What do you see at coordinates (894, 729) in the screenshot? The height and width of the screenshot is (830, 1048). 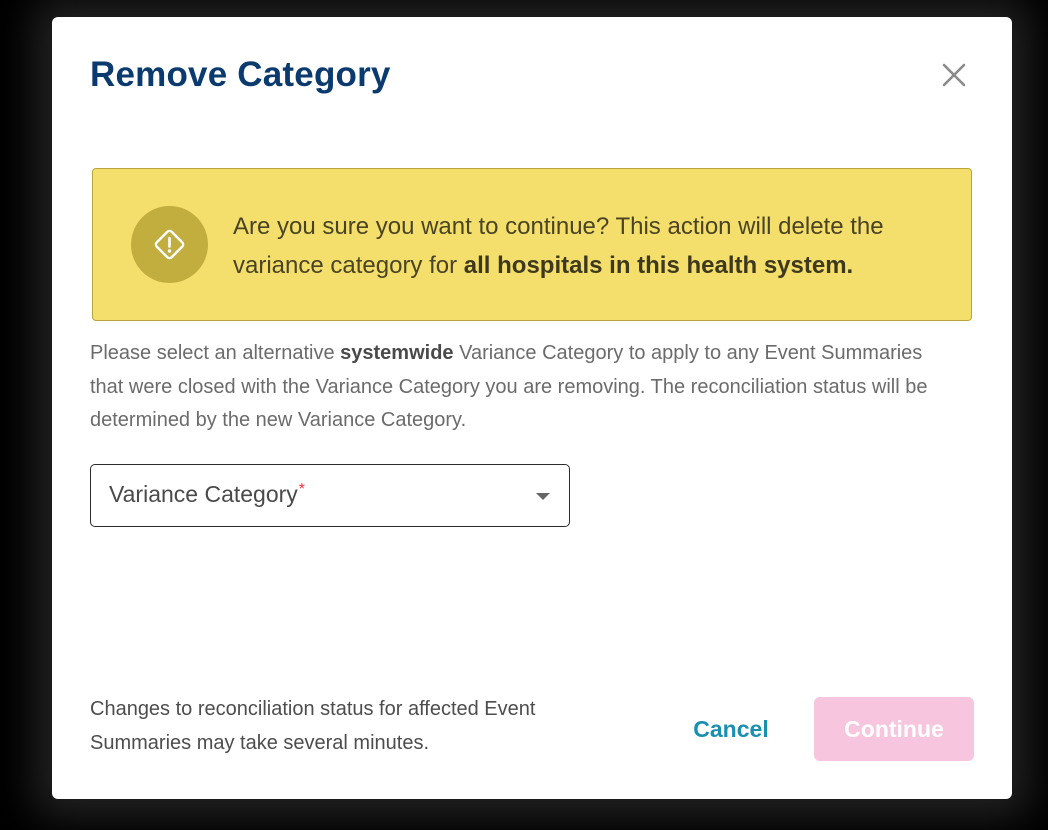 I see `continue-button: Continue` at bounding box center [894, 729].